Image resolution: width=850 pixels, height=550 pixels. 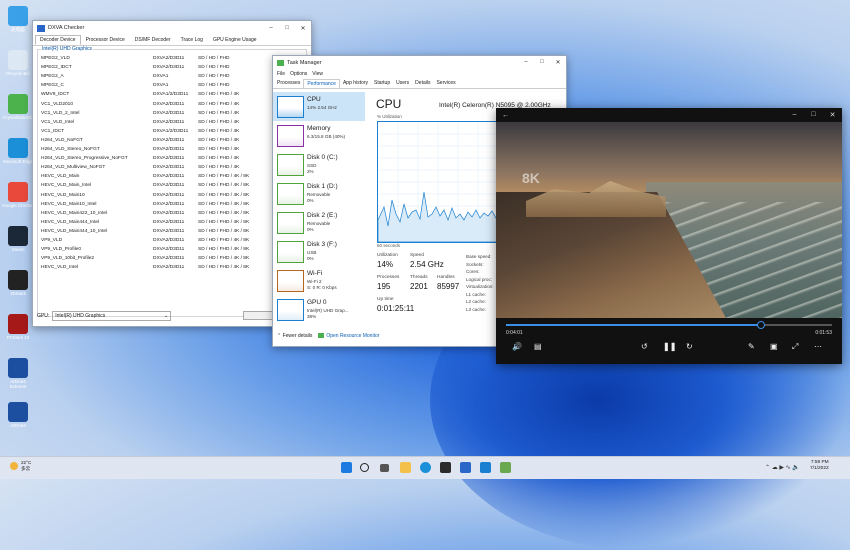 What do you see at coordinates (105, 40) in the screenshot?
I see `tab-processor-device: Processor Device` at bounding box center [105, 40].